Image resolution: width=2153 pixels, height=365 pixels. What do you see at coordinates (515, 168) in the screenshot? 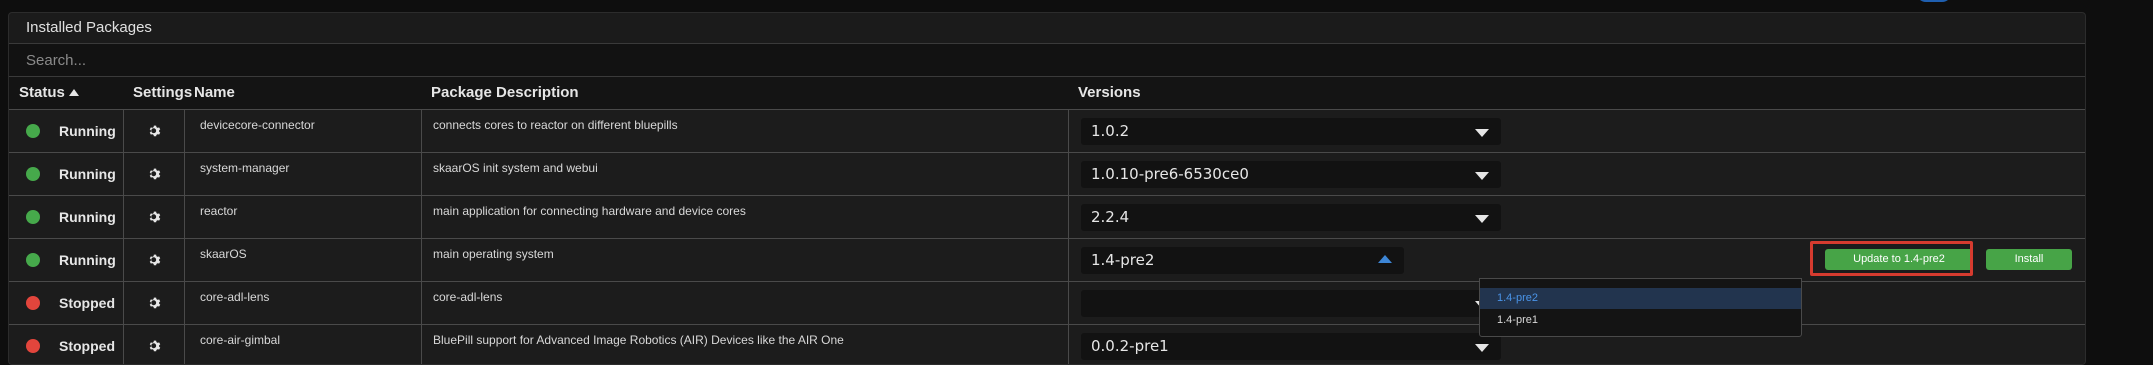
I see `package-description: skaarOS init system and webui` at bounding box center [515, 168].